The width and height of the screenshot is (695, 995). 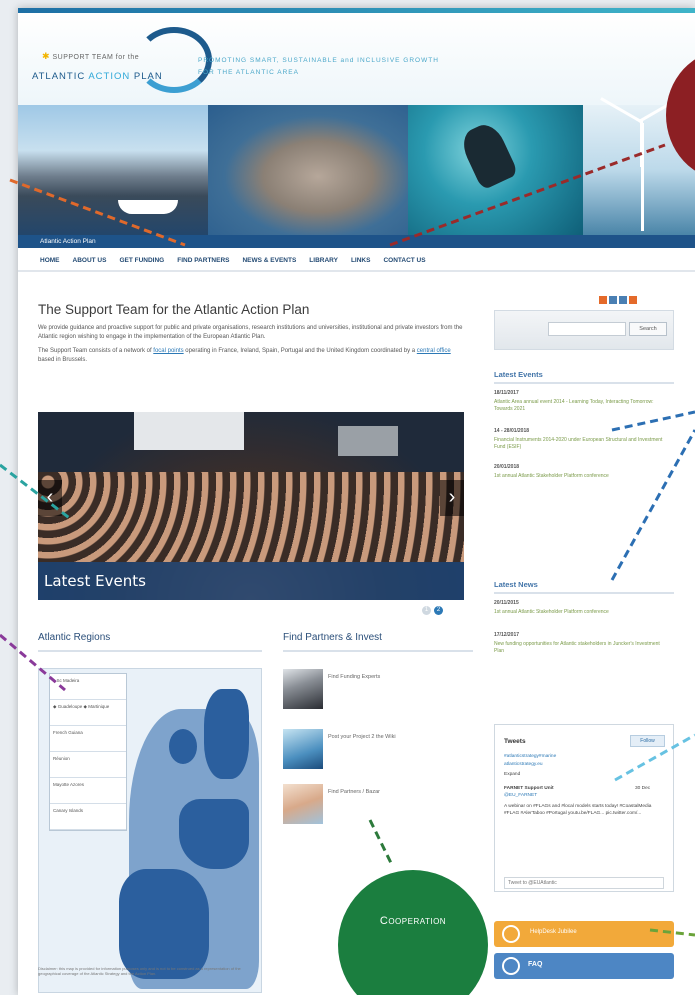 What do you see at coordinates (584, 593) in the screenshot?
I see `news-divider` at bounding box center [584, 593].